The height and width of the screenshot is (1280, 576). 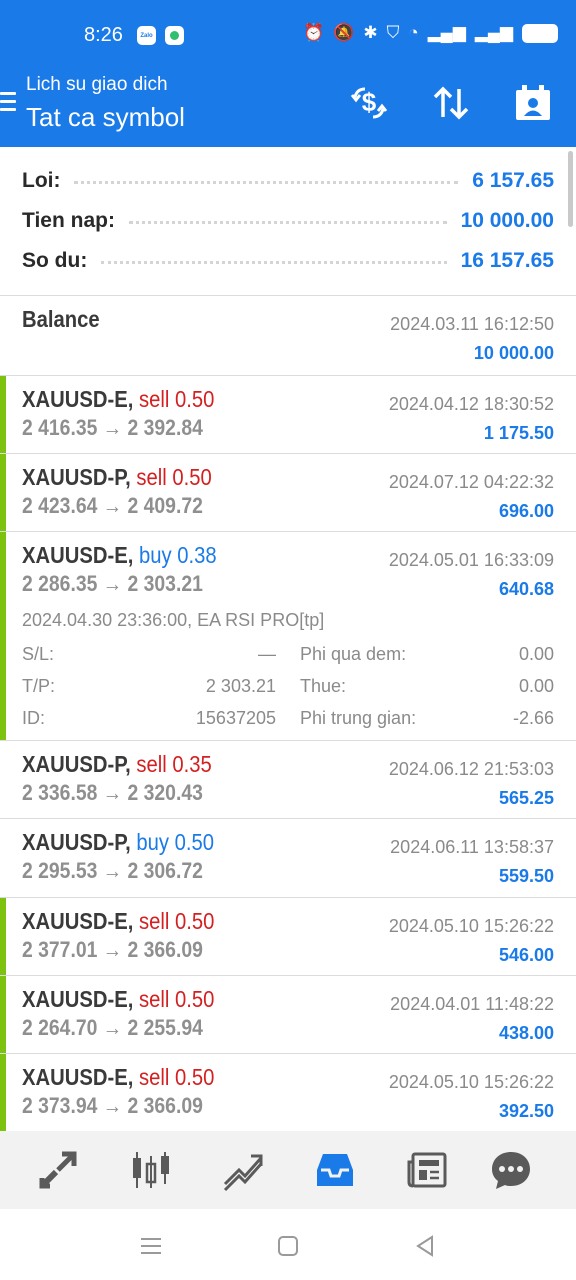 I want to click on mute-icon: 🔕, so click(x=344, y=32).